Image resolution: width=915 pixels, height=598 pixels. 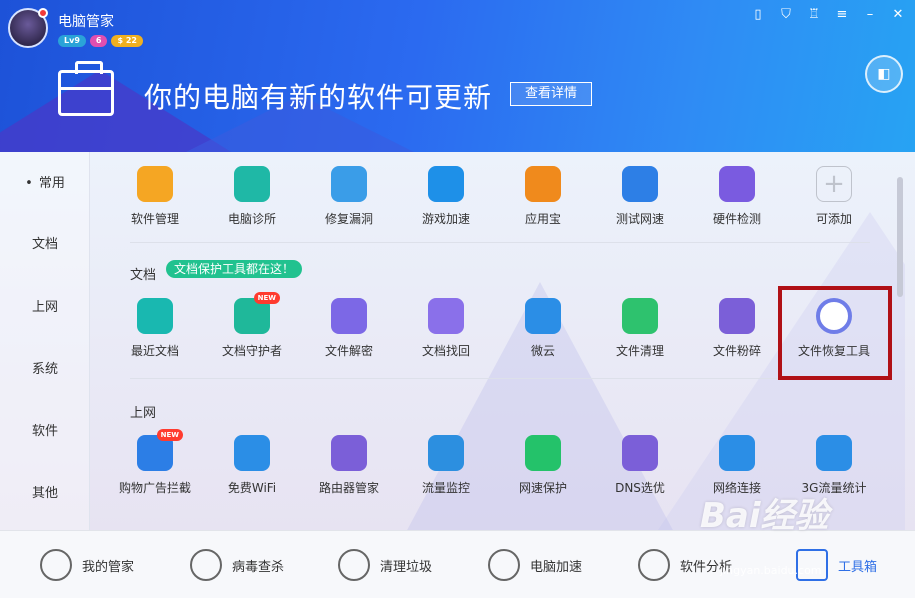 I want to click on tool-trash: 文件清理, so click(x=640, y=333).